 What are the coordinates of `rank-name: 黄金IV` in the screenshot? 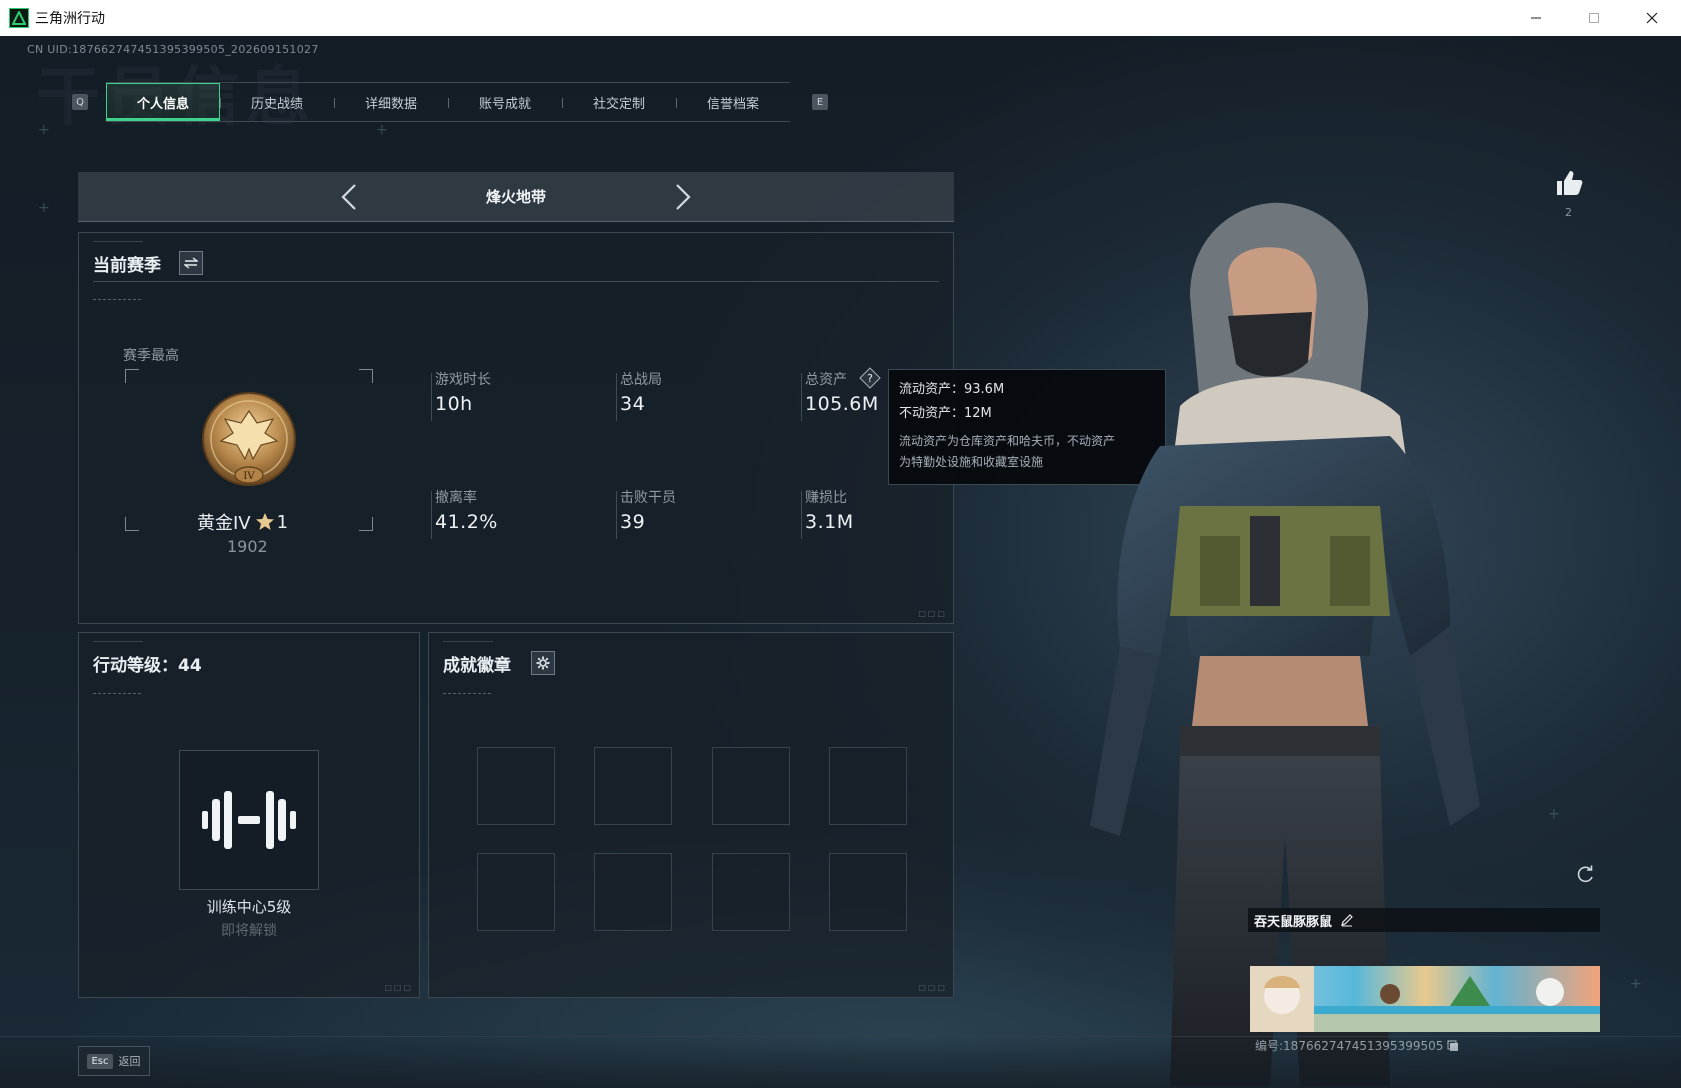 It's located at (224, 523).